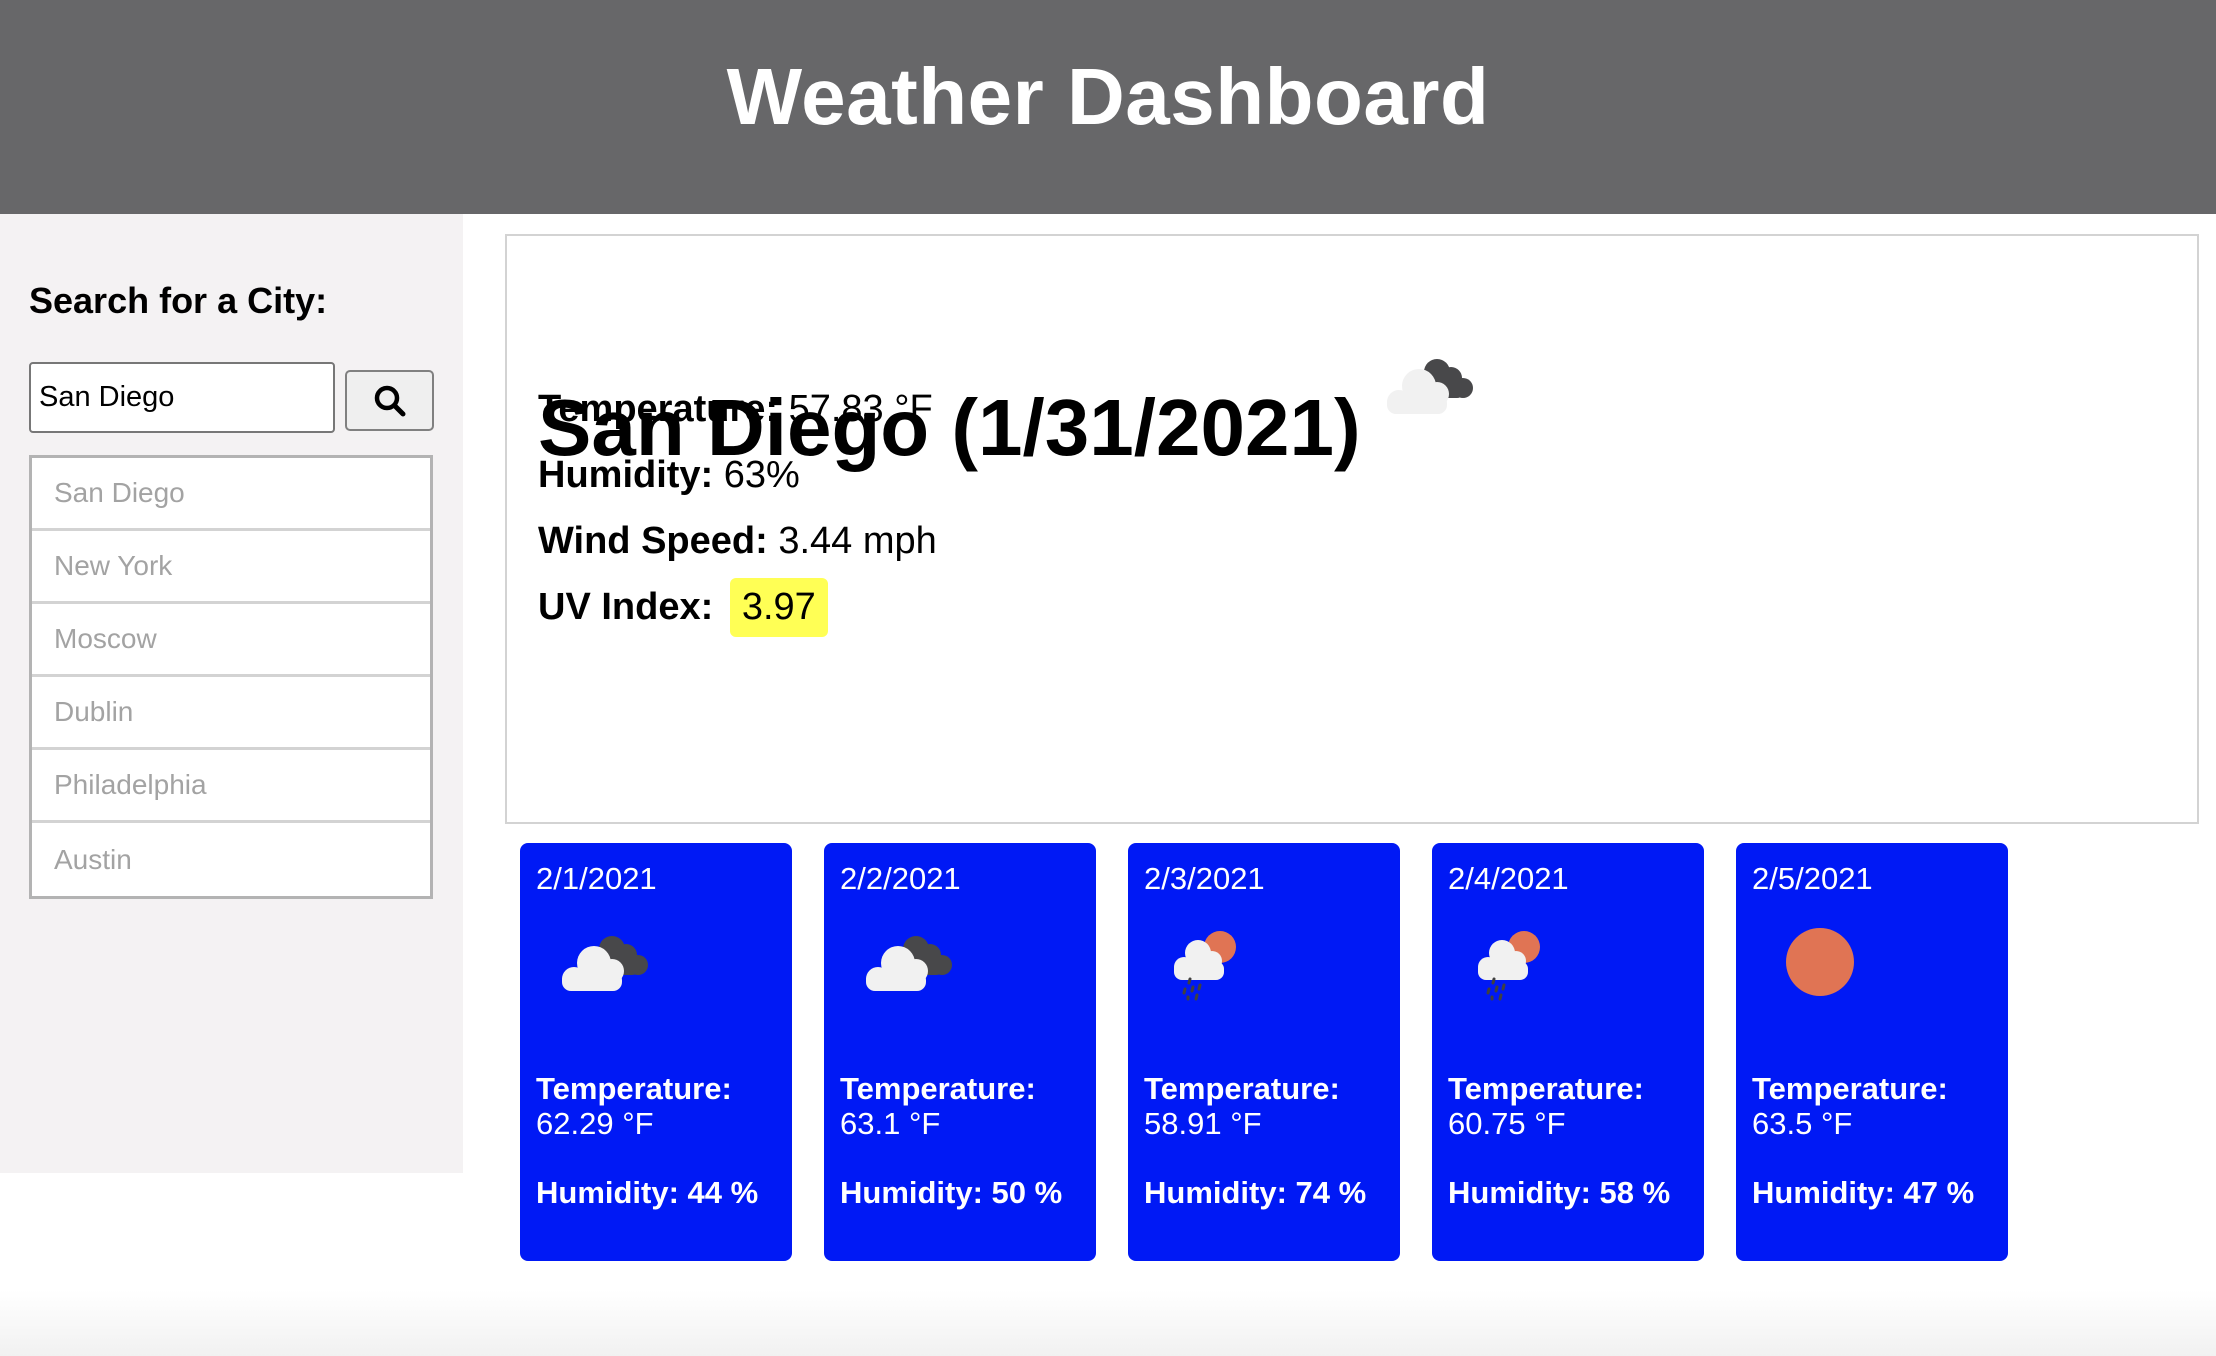  What do you see at coordinates (669, 475) in the screenshot?
I see `current-humidity: Humidity: 63%` at bounding box center [669, 475].